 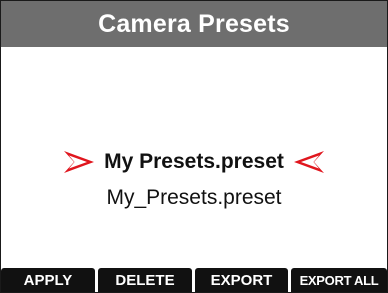 What do you see at coordinates (79, 162) in the screenshot?
I see `selection-arrow-right-icon` at bounding box center [79, 162].